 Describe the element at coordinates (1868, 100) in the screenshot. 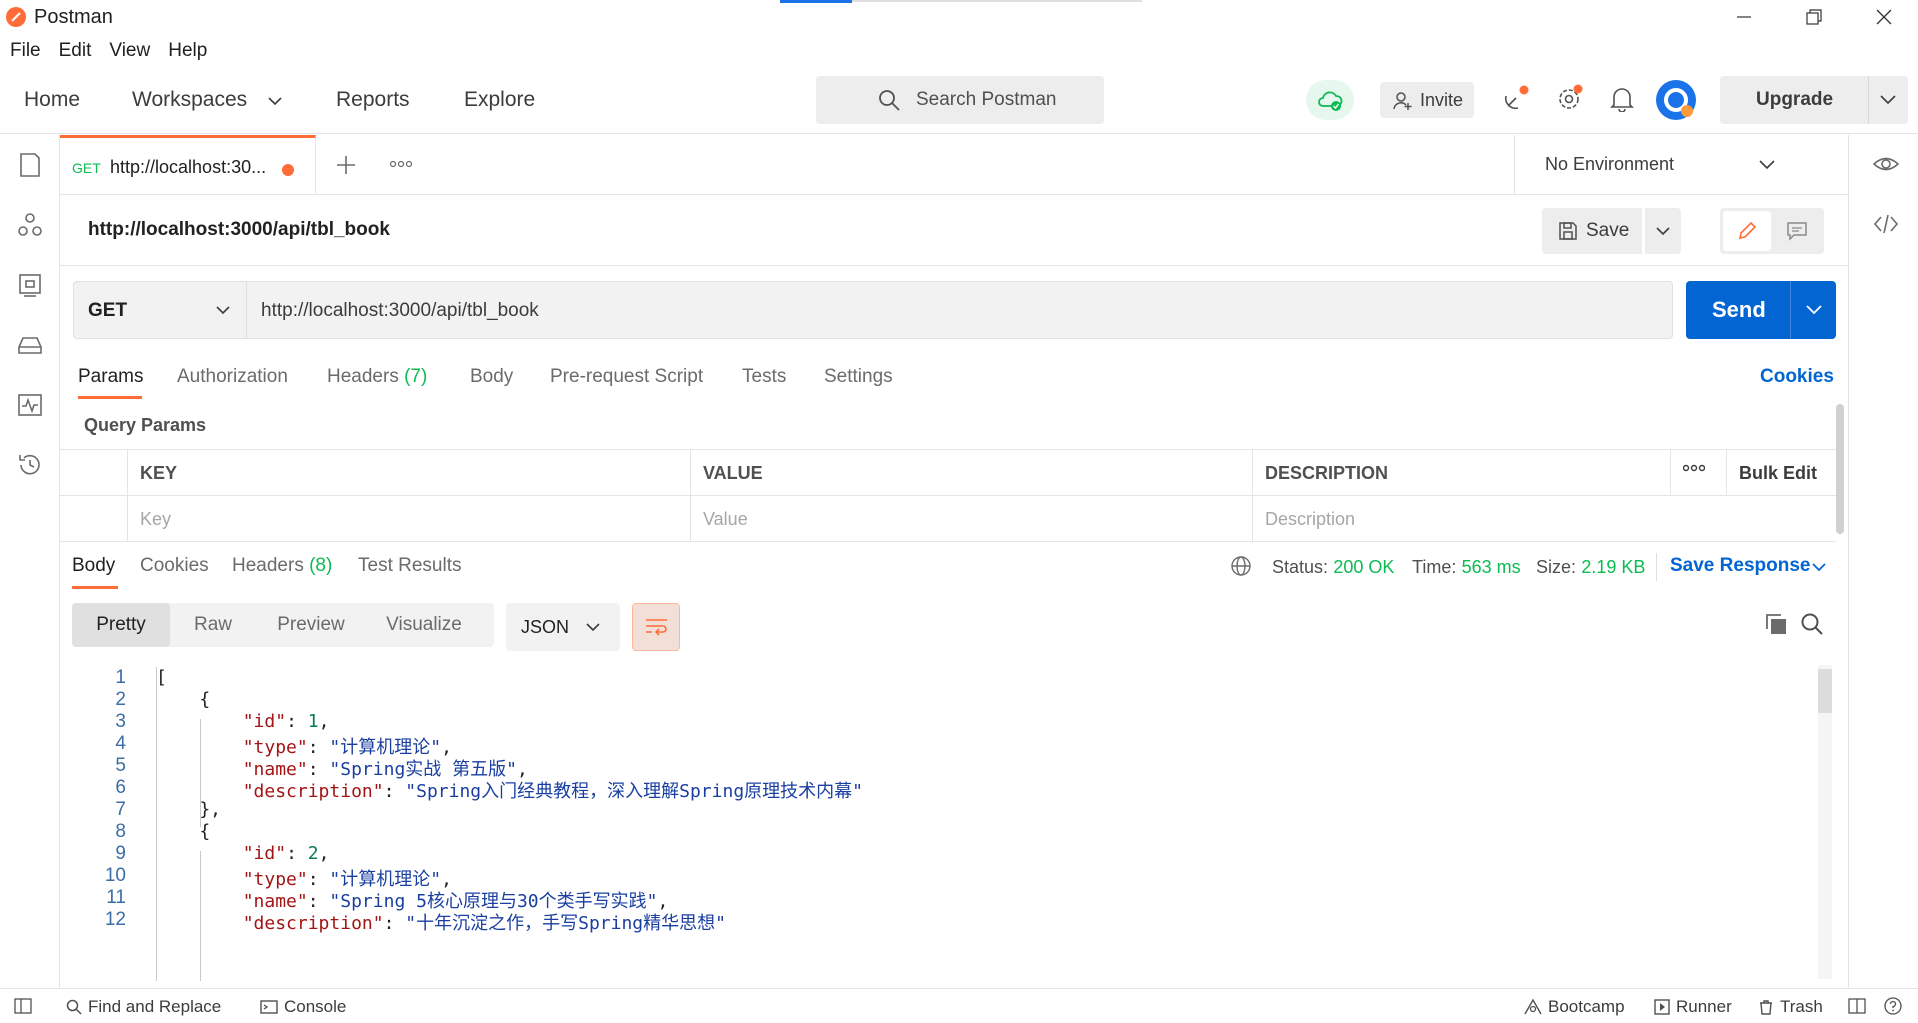

I see `upgrade-divider` at that location.